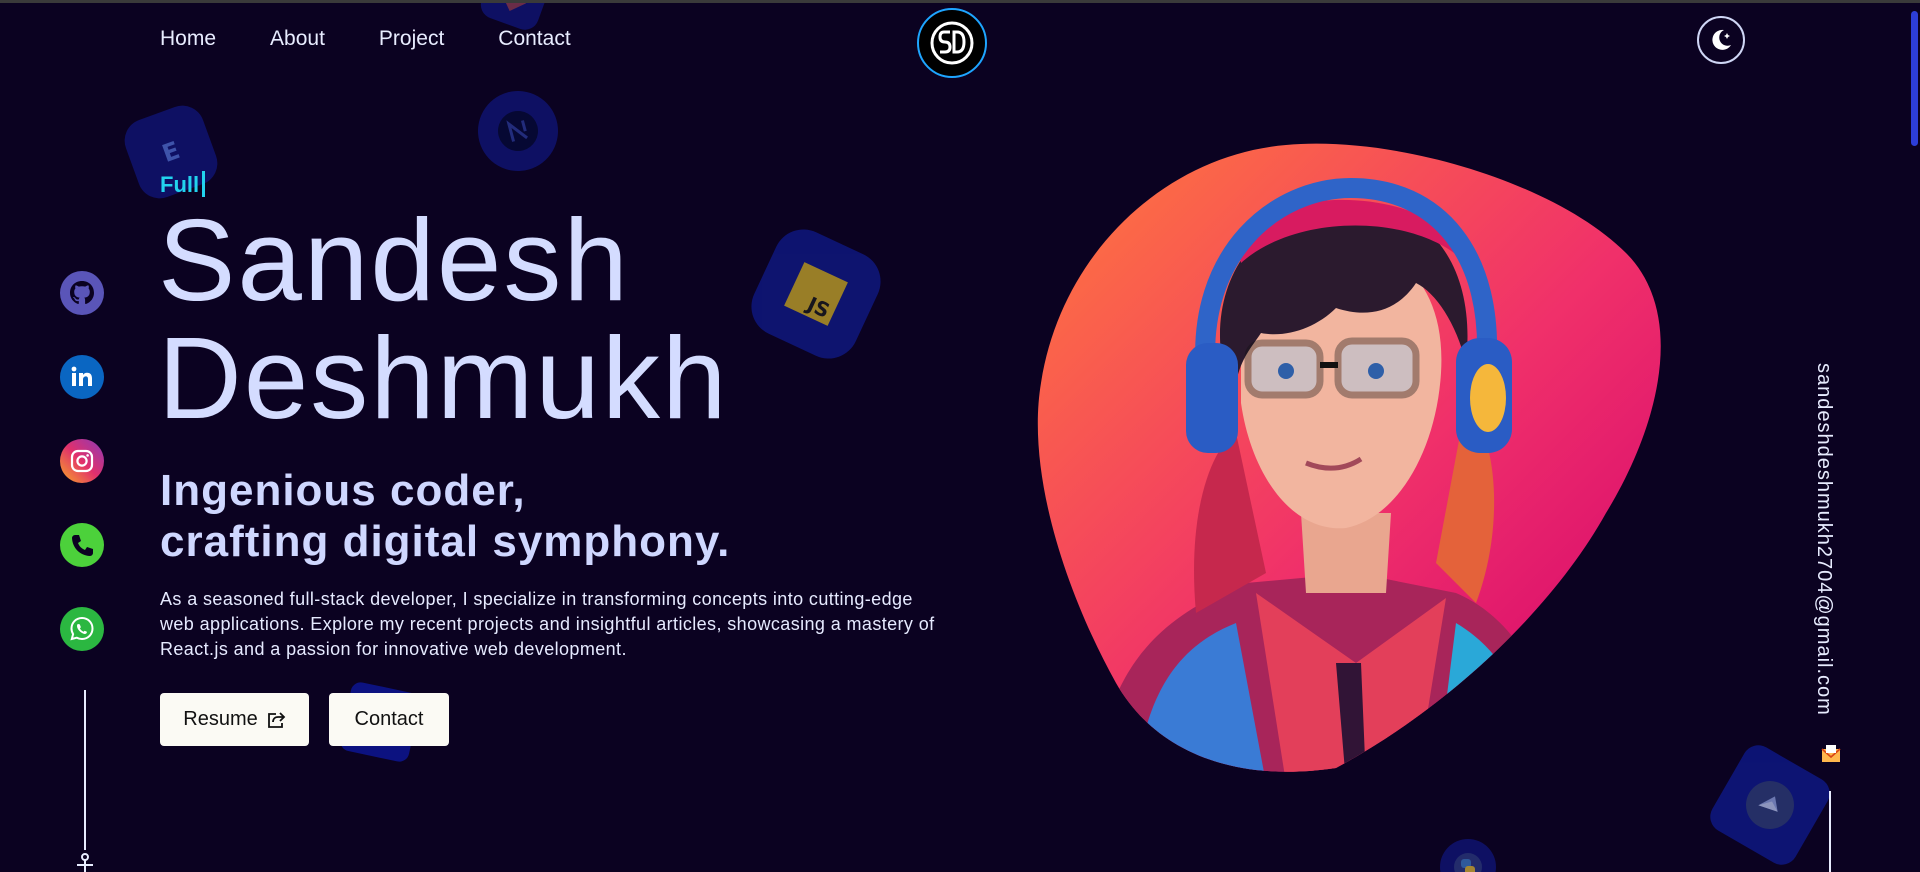  I want to click on email-divider-line, so click(1830, 831).